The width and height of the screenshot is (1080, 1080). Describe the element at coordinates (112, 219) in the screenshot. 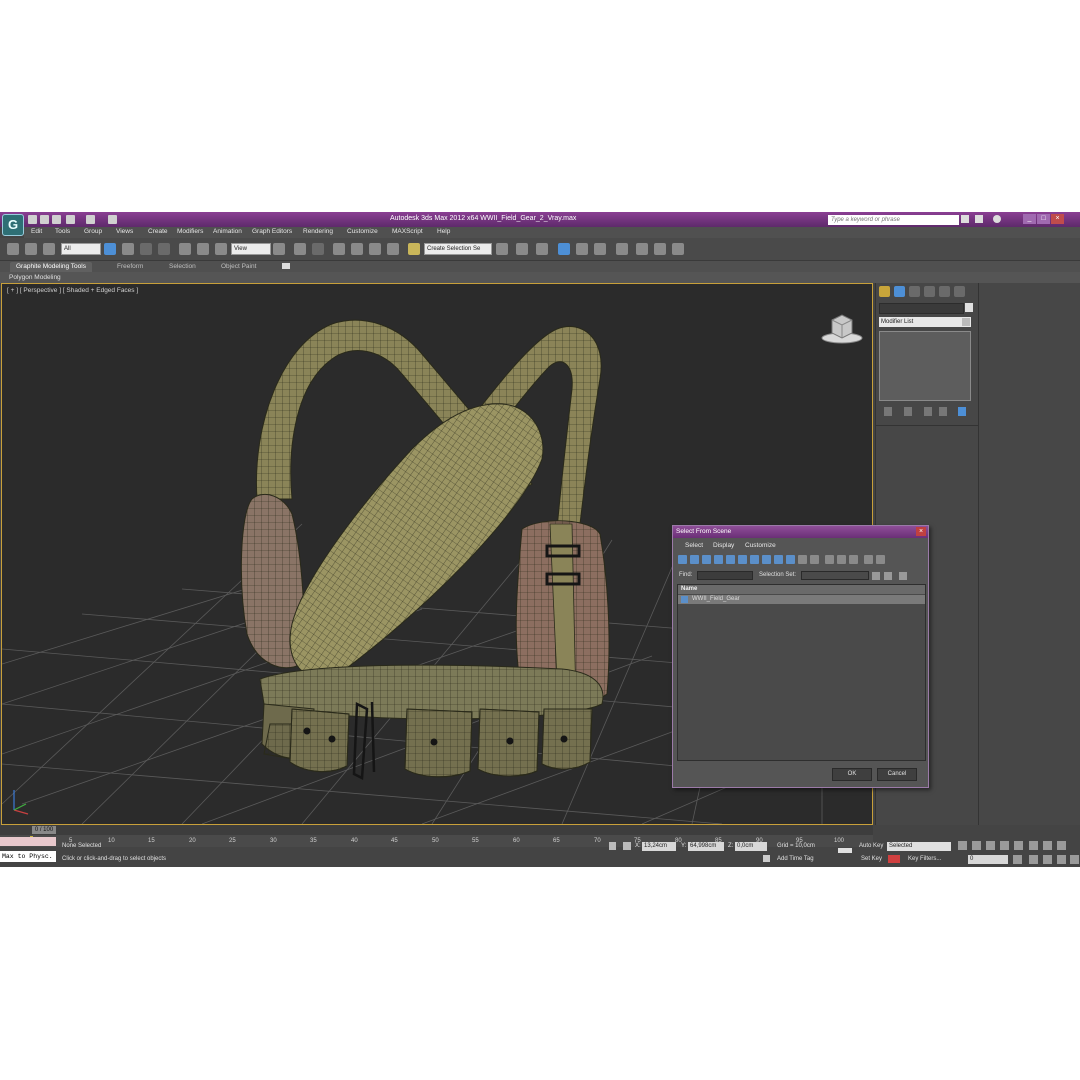

I see `project-folder-icon` at that location.